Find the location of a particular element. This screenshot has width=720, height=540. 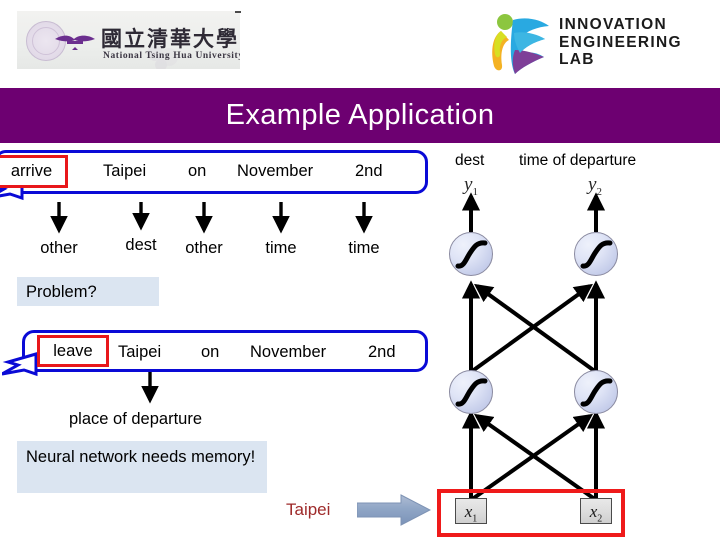

nthu-english-name: National Tsing Hua University is located at coordinates (171, 56).